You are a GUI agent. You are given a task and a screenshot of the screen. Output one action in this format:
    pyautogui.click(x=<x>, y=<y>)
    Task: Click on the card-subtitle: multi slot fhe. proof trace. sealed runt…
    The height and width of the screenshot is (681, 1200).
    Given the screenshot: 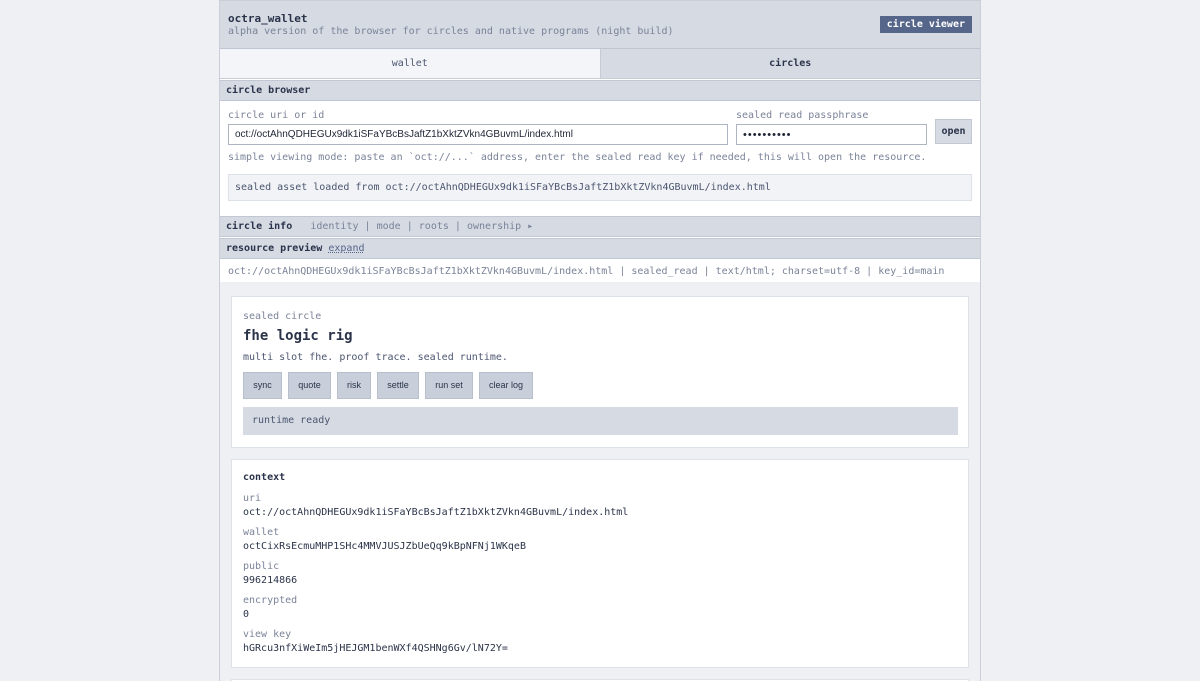 What is the action you would take?
    pyautogui.click(x=375, y=357)
    